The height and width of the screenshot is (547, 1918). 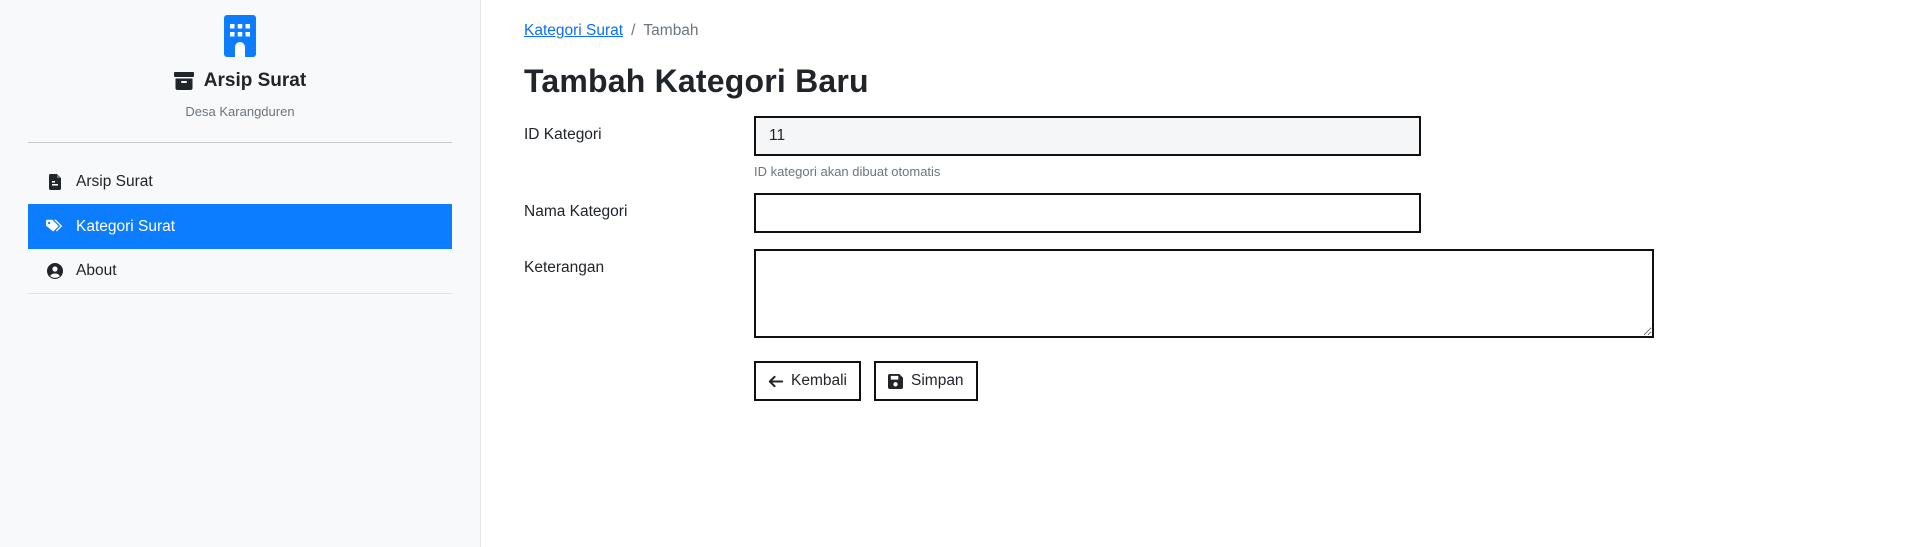 What do you see at coordinates (126, 226) in the screenshot?
I see `sidebar-item-label: Kategori Surat` at bounding box center [126, 226].